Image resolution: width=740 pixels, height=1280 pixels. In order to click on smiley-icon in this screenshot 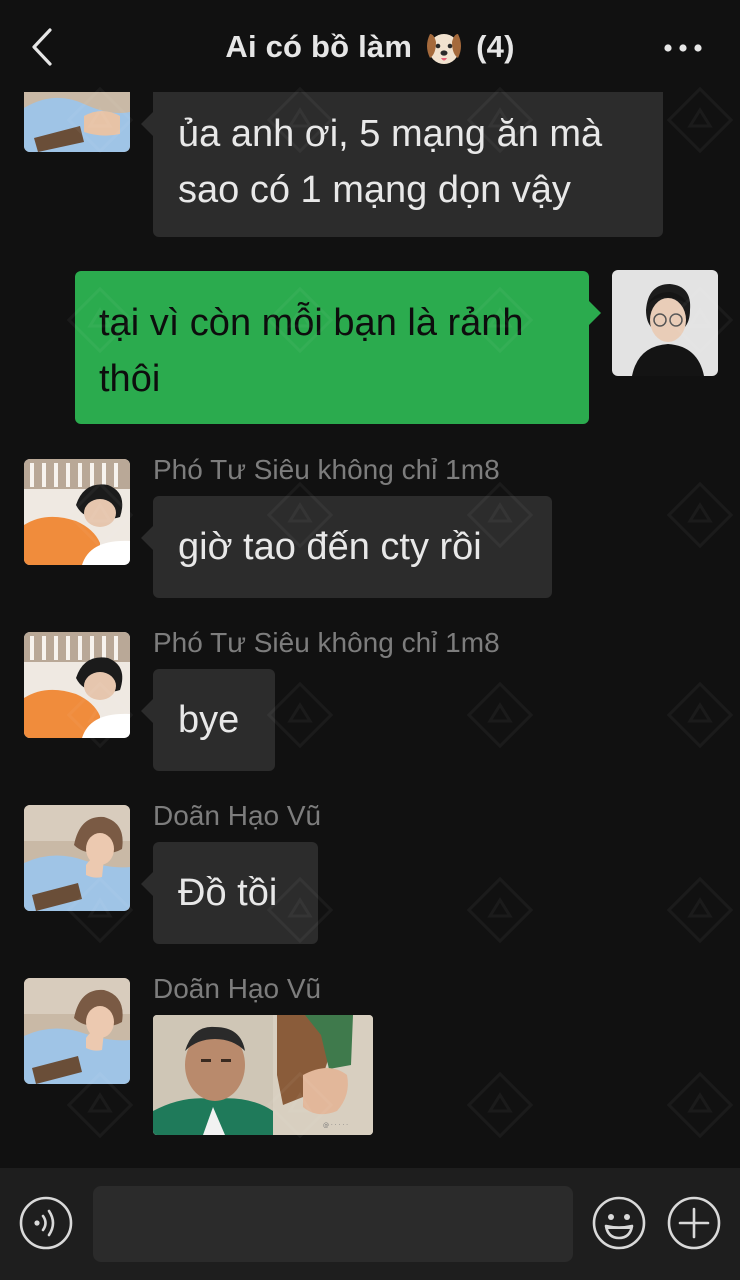, I will do `click(619, 1223)`.